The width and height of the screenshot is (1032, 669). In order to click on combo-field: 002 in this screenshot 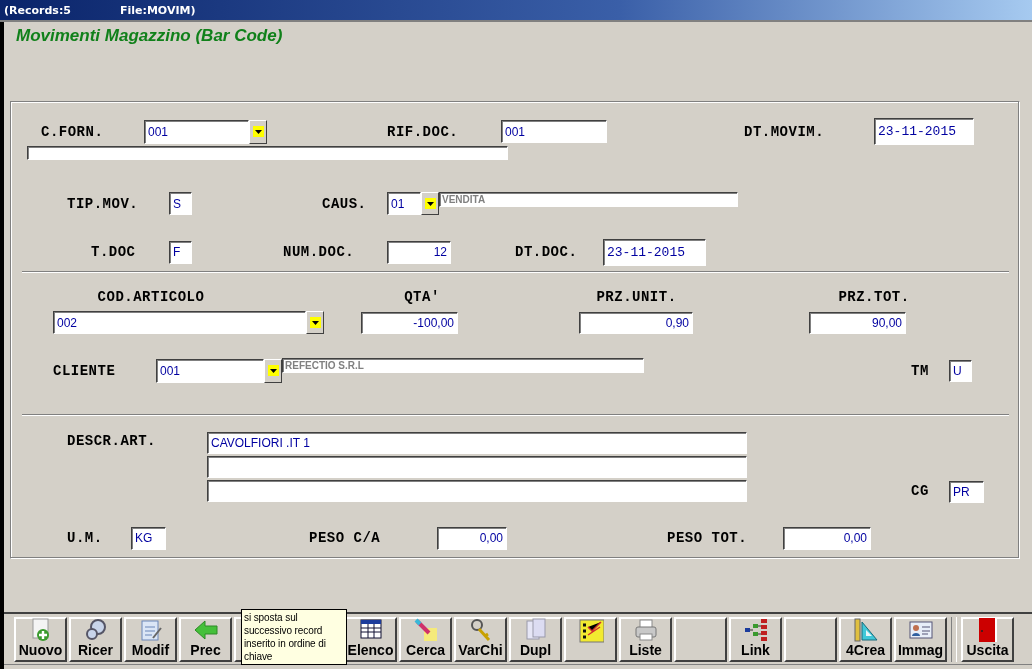, I will do `click(179, 322)`.